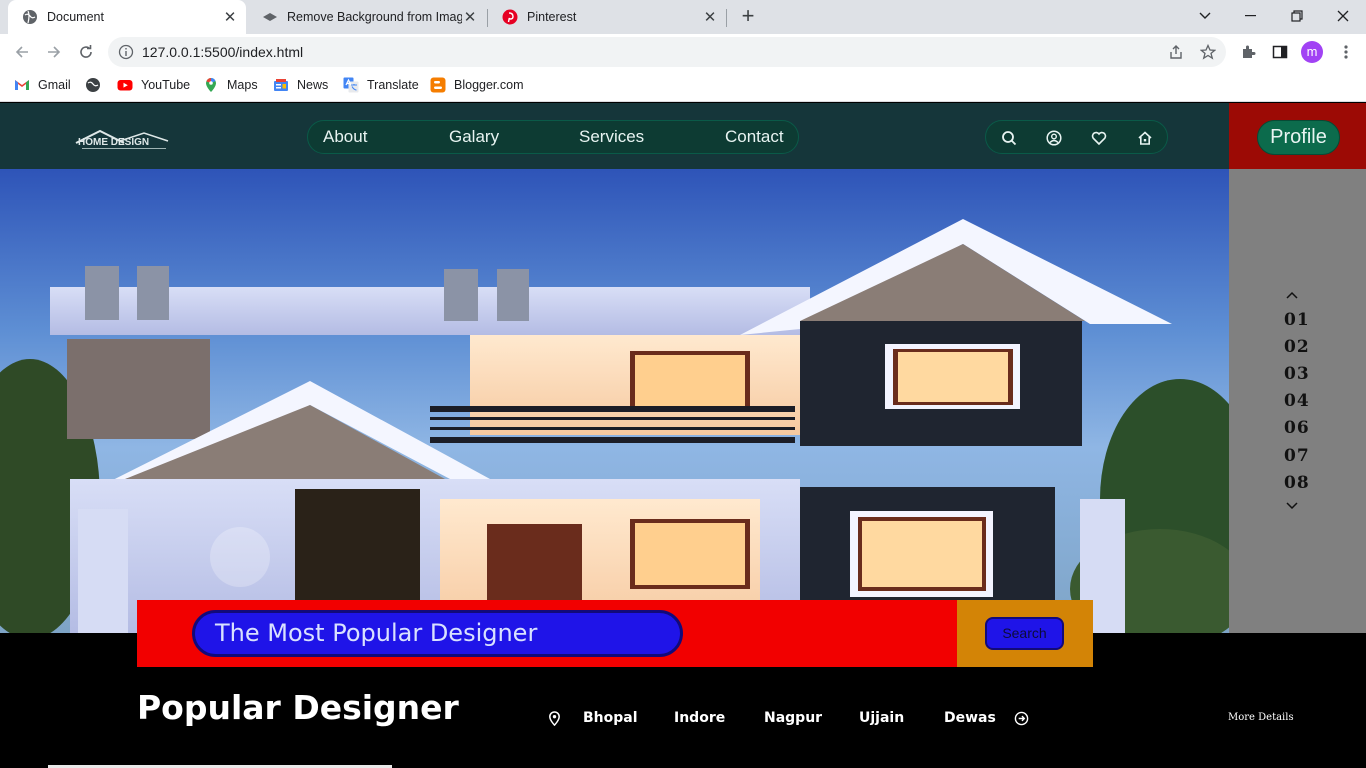 This screenshot has width=1366, height=768. Describe the element at coordinates (54, 85) in the screenshot. I see `bookmark-label: Gmail` at that location.